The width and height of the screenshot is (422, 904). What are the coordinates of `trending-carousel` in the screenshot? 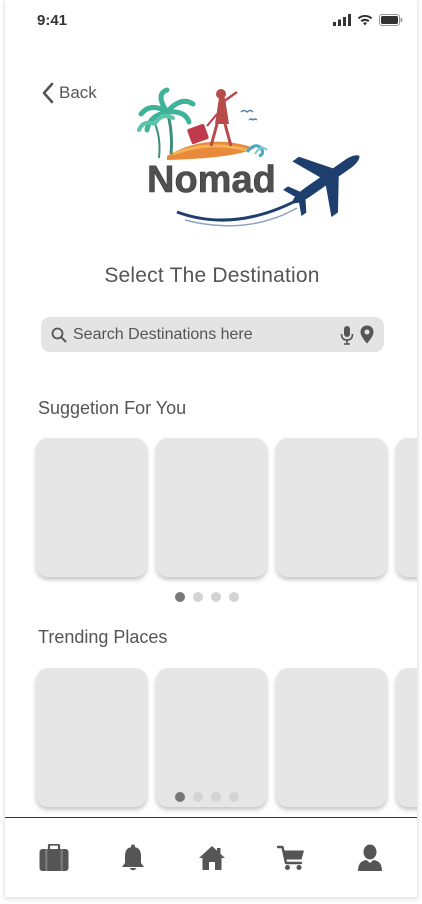 It's located at (226, 737).